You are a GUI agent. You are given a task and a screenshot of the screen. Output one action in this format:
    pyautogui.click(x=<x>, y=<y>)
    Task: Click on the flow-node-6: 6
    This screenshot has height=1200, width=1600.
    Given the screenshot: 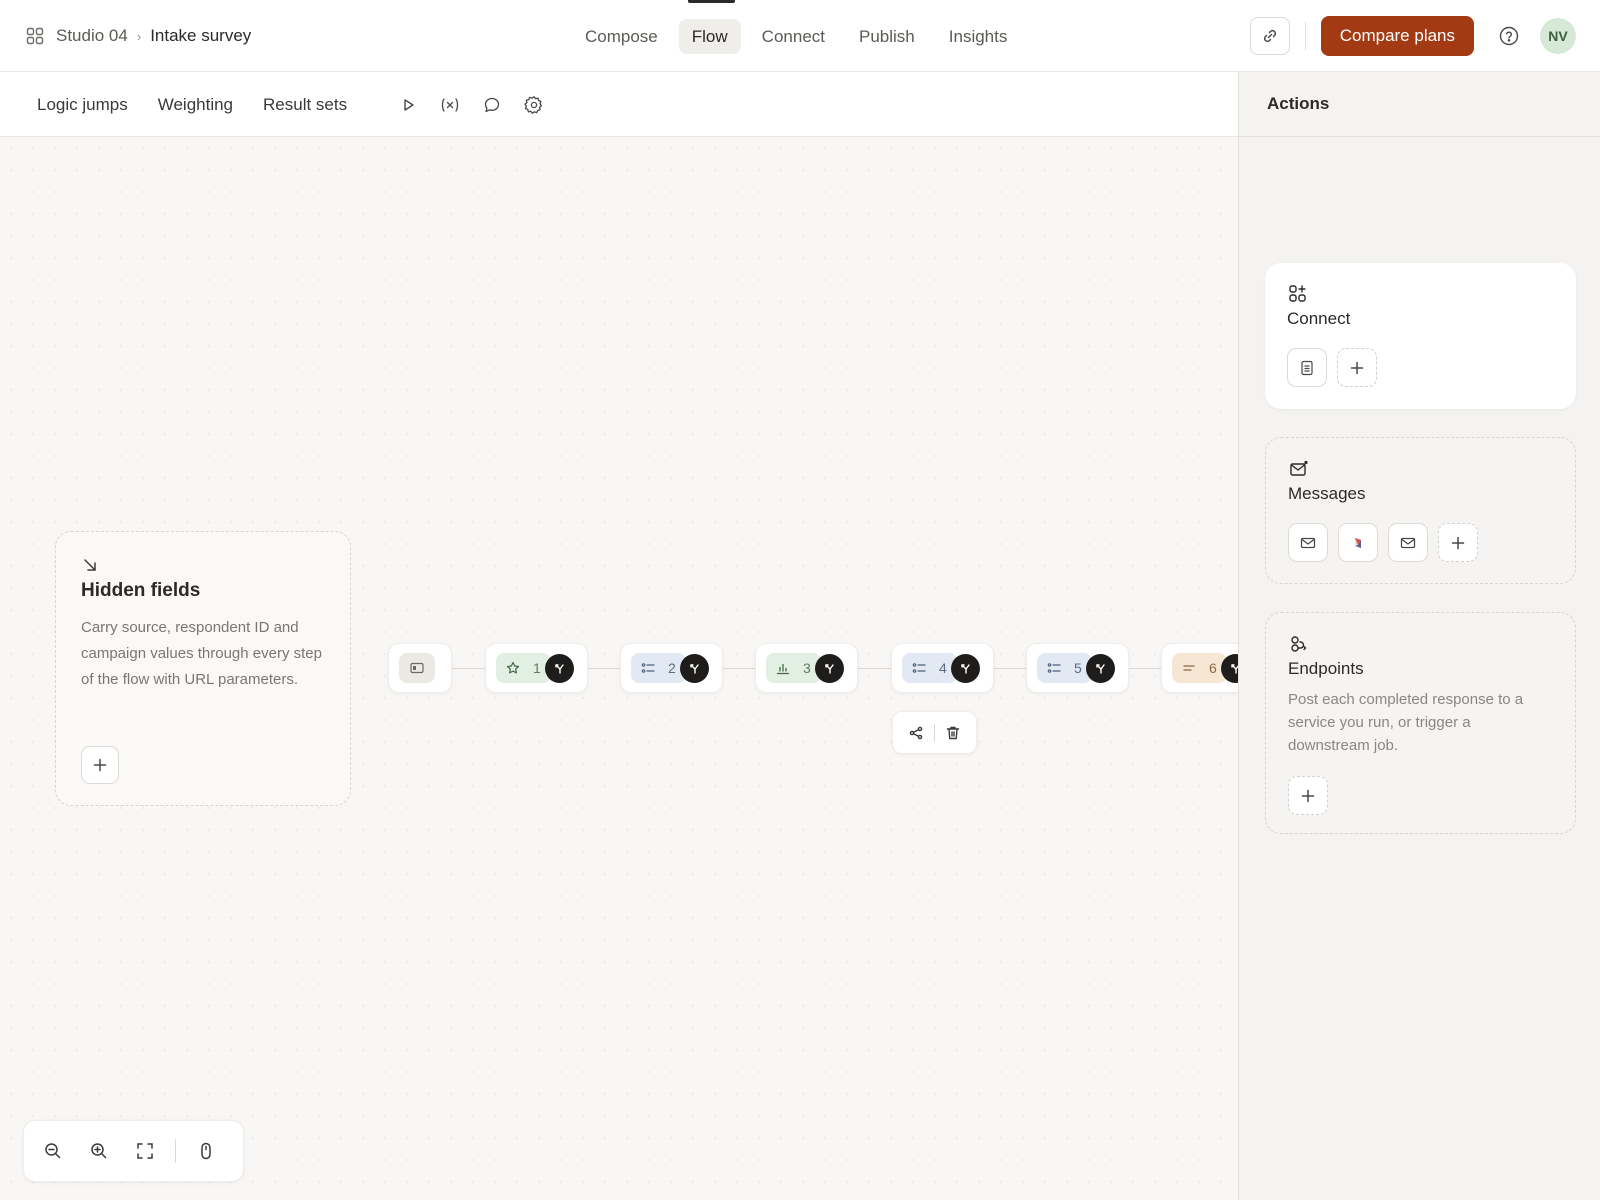 What is the action you would take?
    pyautogui.click(x=1199, y=668)
    